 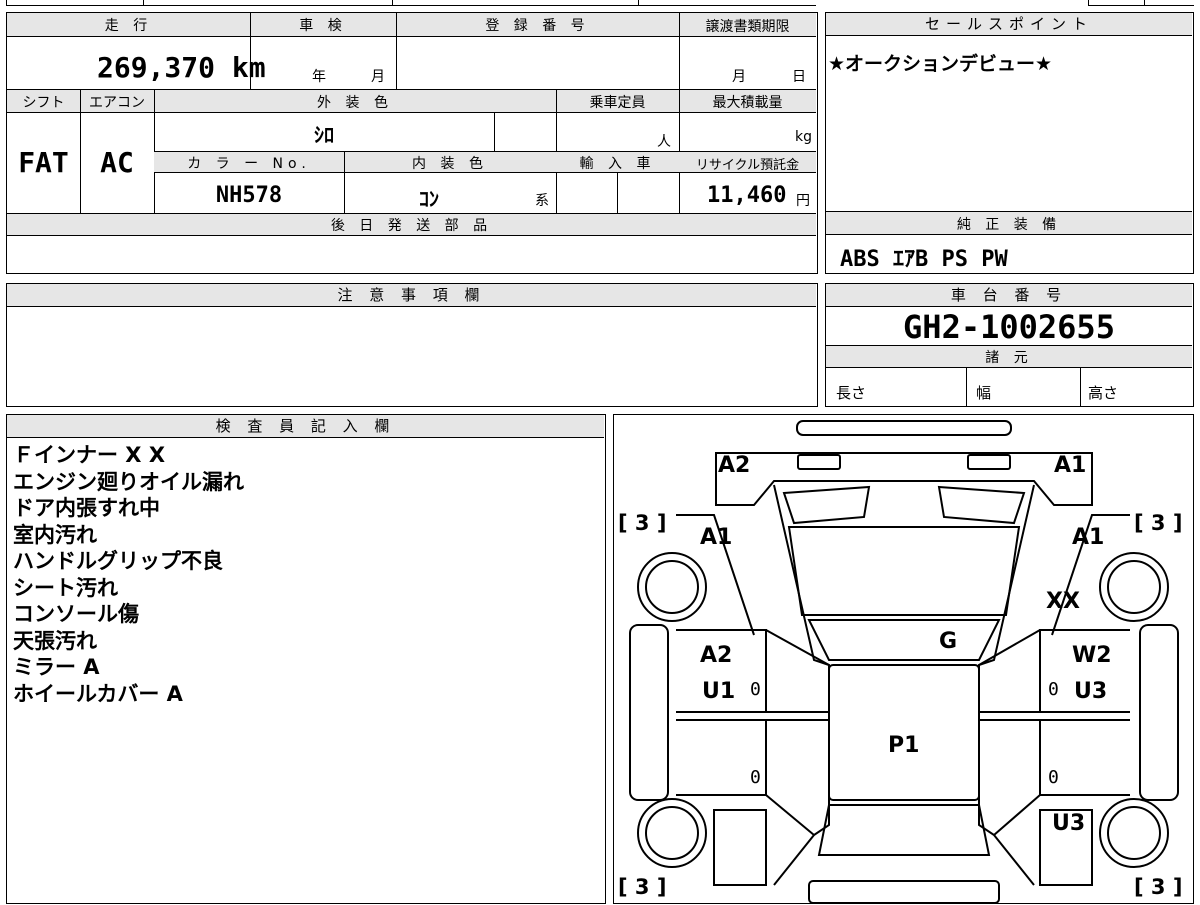 What do you see at coordinates (803, 201) in the screenshot?
I see `recycle-unit: 円` at bounding box center [803, 201].